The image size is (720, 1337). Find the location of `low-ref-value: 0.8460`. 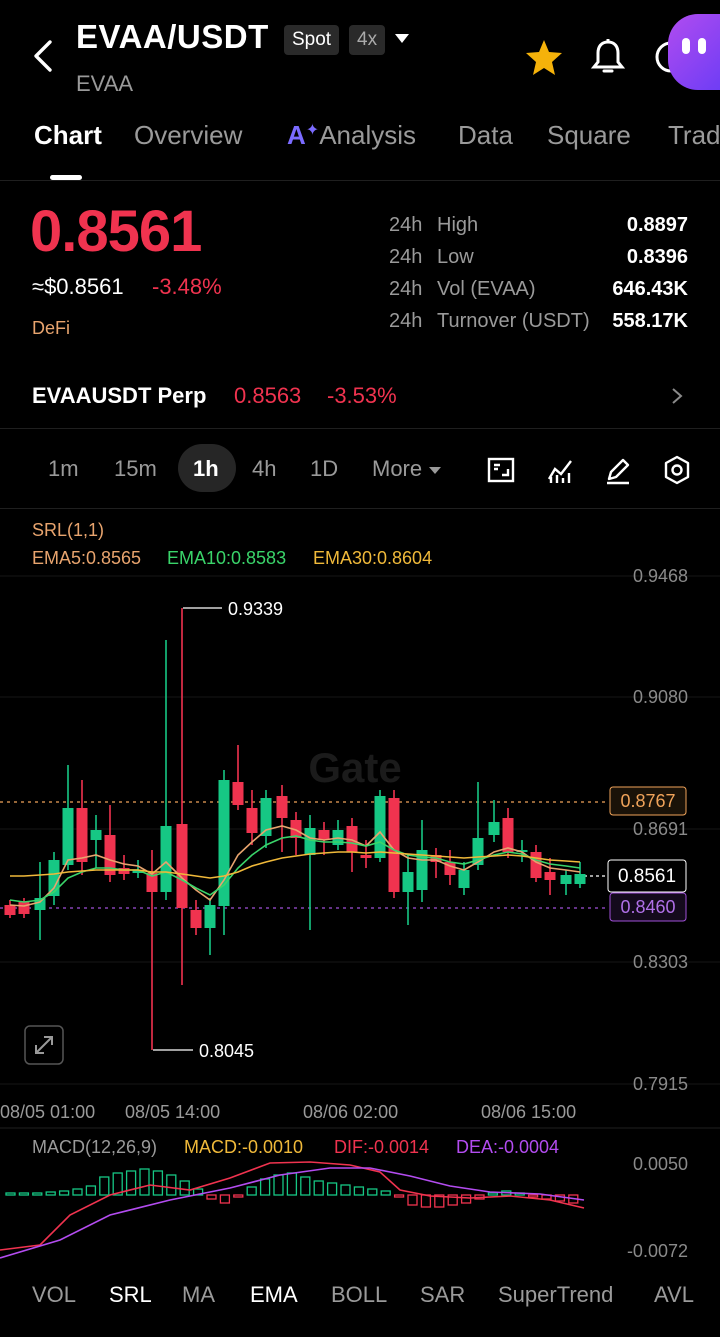

low-ref-value: 0.8460 is located at coordinates (647, 907).